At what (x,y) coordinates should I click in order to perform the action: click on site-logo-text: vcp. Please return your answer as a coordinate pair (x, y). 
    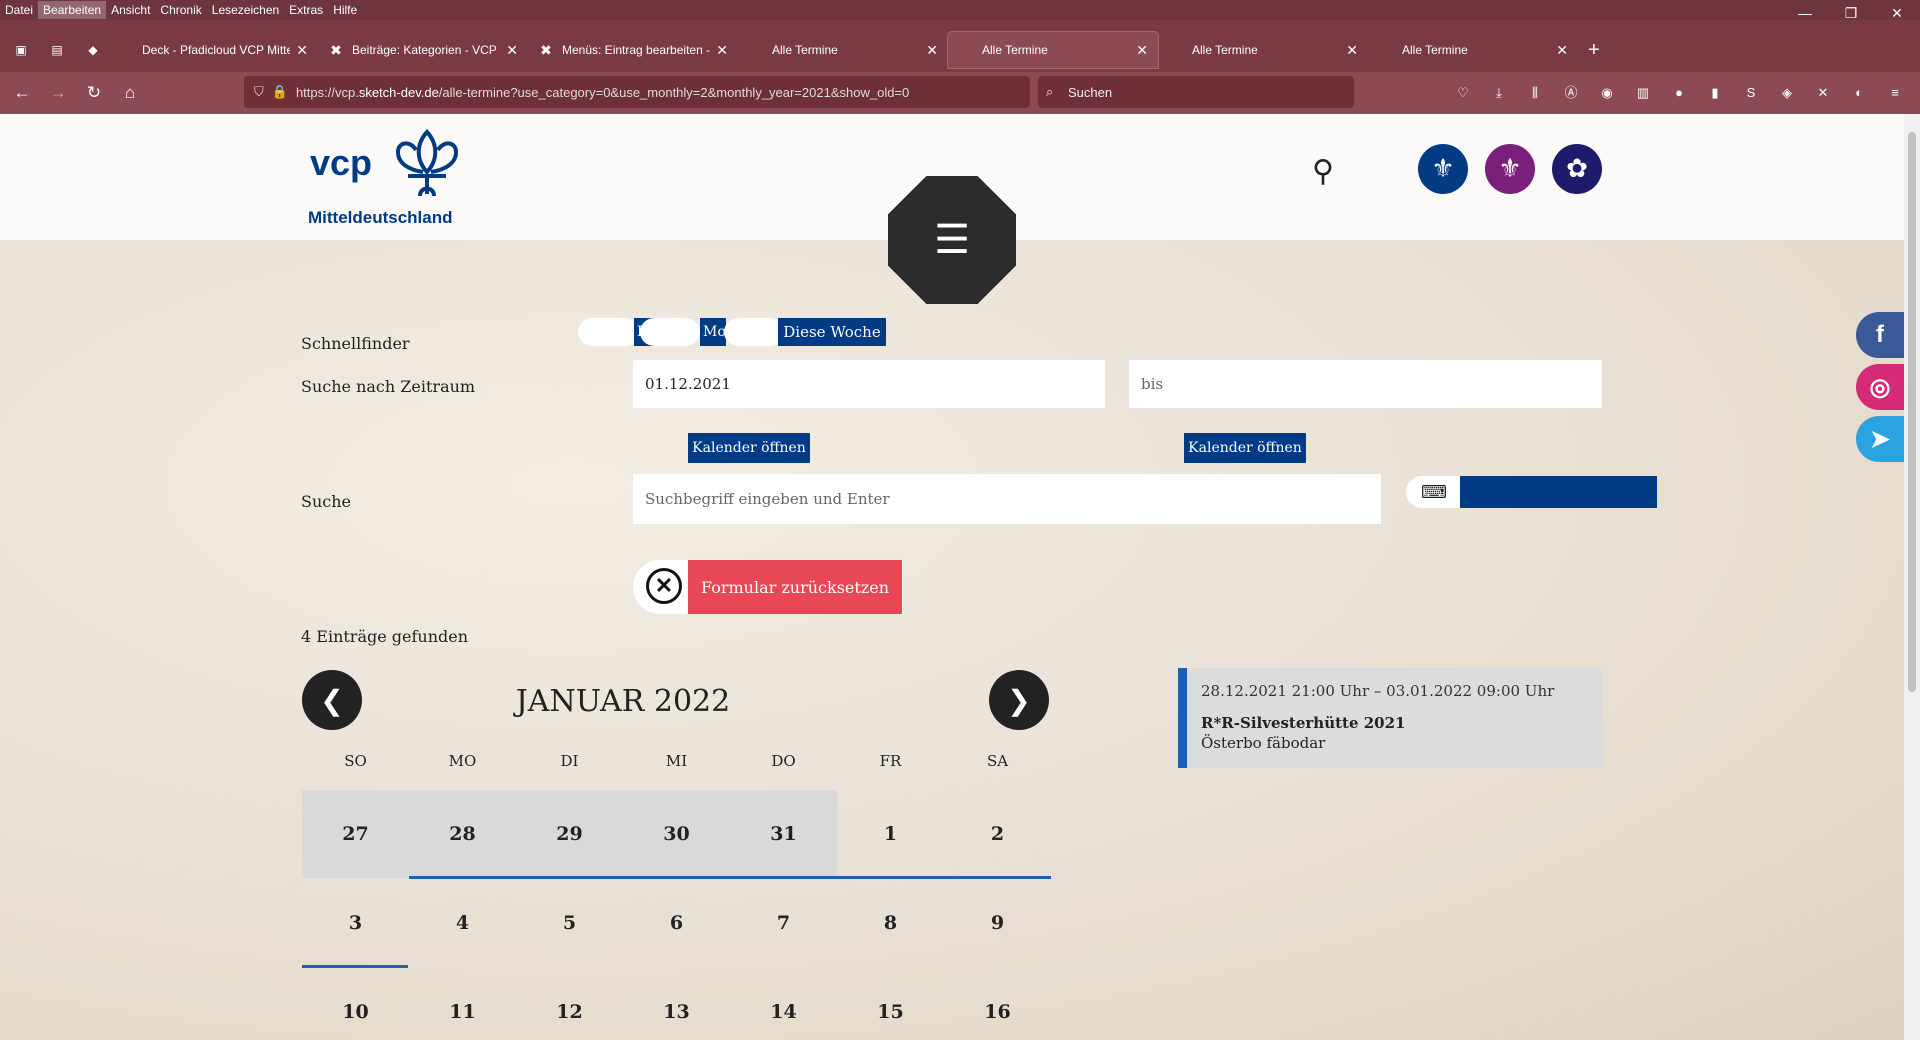
    Looking at the image, I should click on (341, 163).